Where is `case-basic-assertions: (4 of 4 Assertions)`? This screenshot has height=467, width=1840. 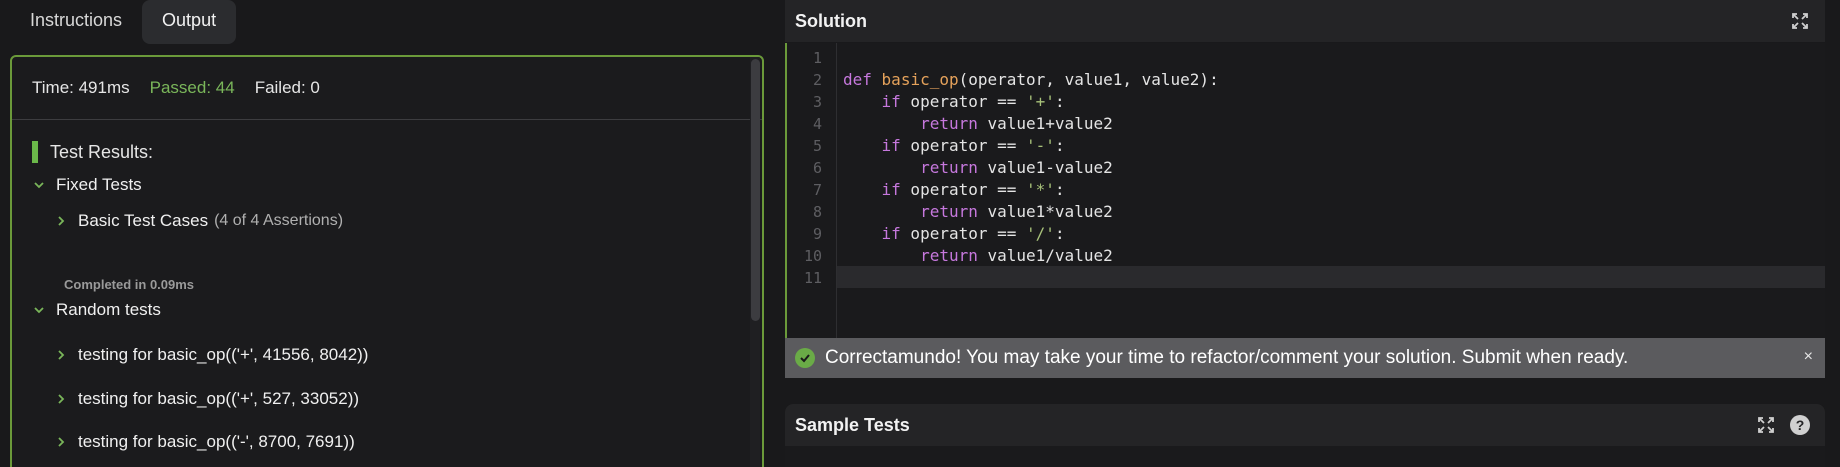 case-basic-assertions: (4 of 4 Assertions) is located at coordinates (279, 220).